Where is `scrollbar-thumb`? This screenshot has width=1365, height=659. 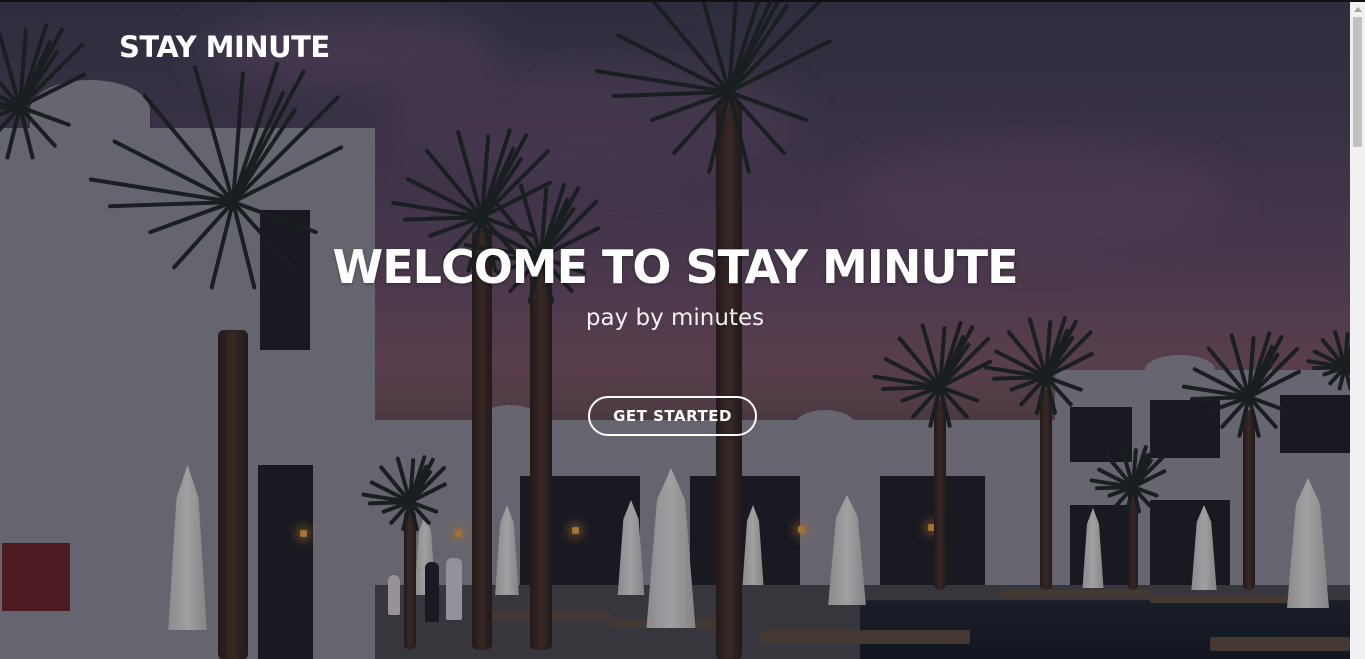 scrollbar-thumb is located at coordinates (1357, 82).